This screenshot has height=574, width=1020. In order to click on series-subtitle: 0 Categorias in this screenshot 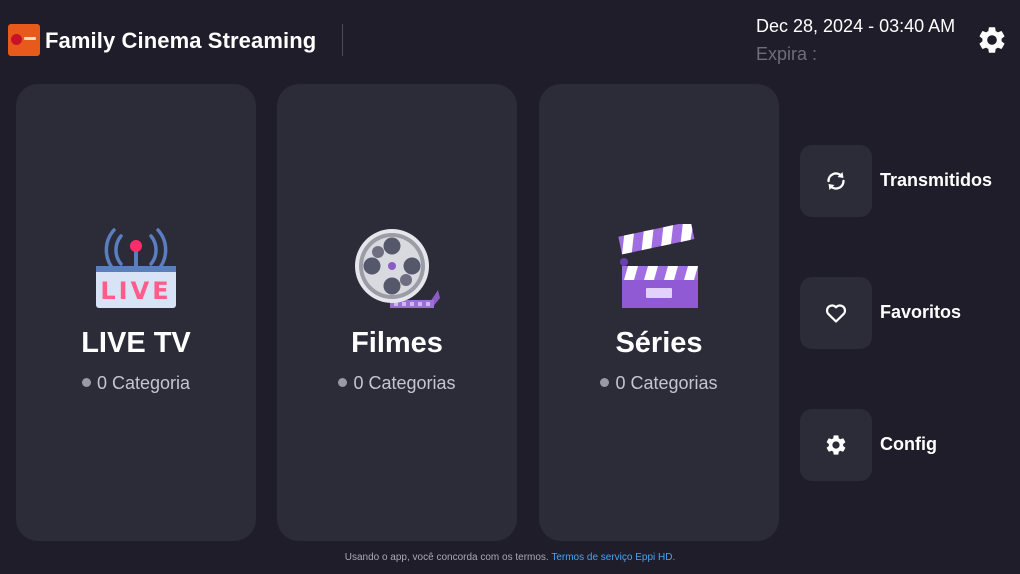, I will do `click(659, 383)`.